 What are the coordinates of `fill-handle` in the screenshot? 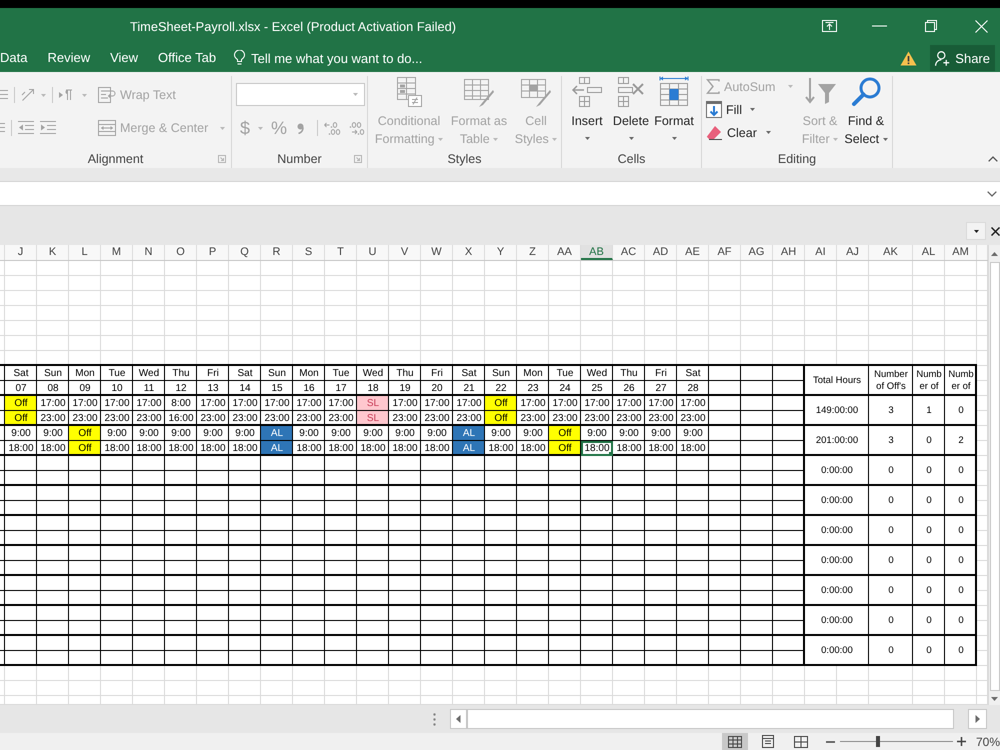 It's located at (611, 454).